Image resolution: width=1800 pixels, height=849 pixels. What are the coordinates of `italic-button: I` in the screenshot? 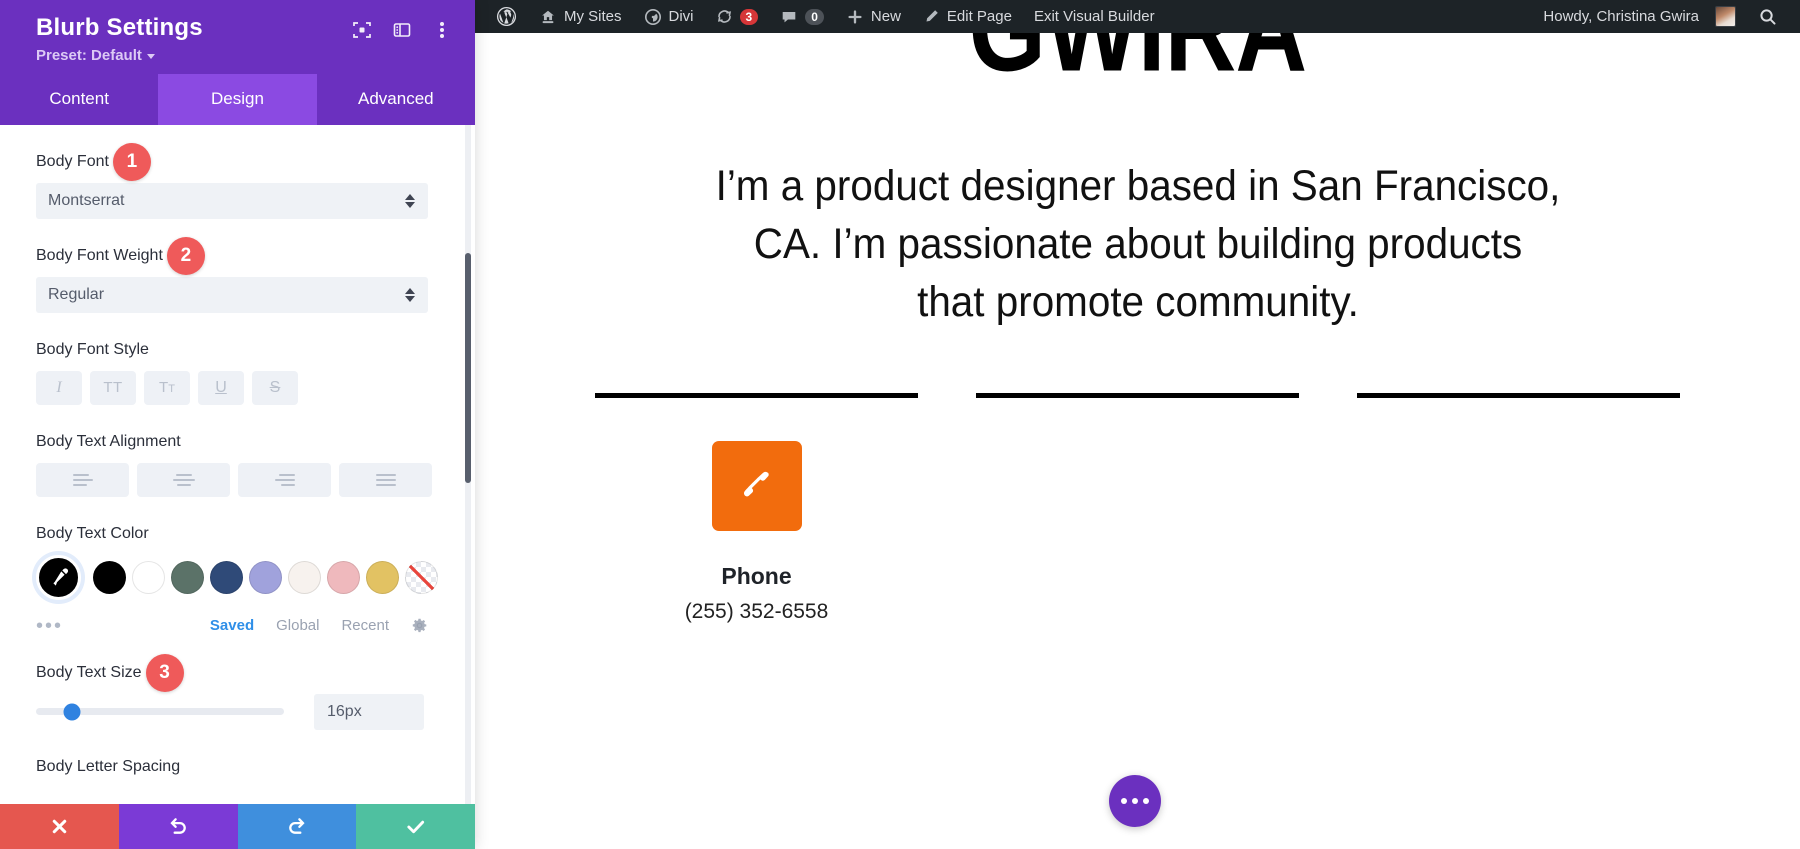 It's located at (59, 387).